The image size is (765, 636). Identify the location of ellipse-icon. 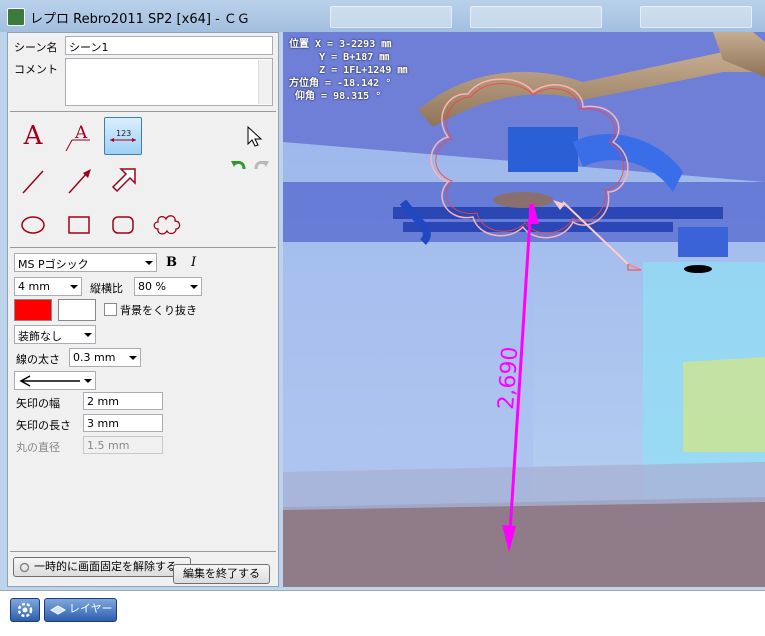
(33, 225).